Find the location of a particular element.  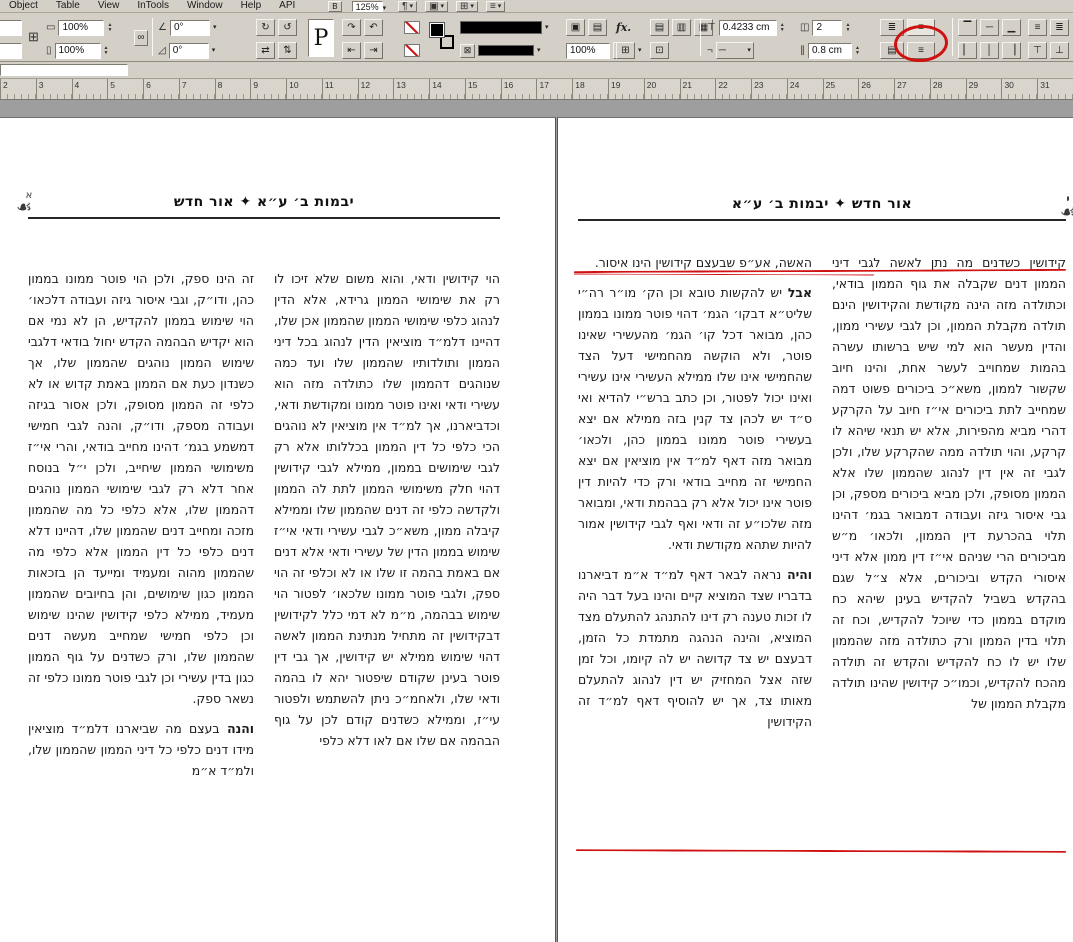

align-left-button: ▏ is located at coordinates (967, 50).